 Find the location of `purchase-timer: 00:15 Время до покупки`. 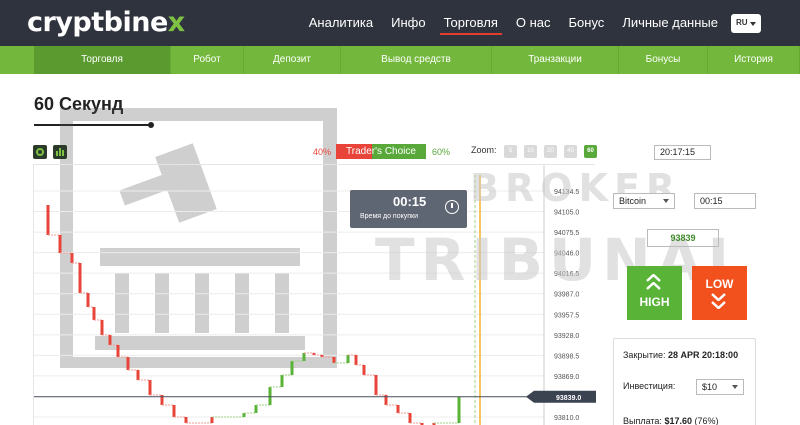

purchase-timer: 00:15 Время до покупки is located at coordinates (408, 209).